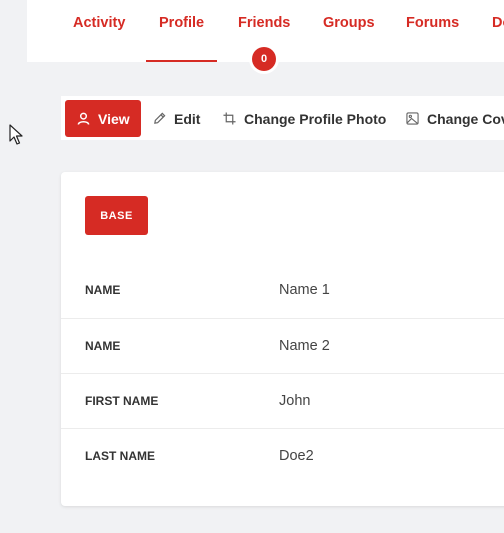  I want to click on mouse-pointer-icon, so click(16, 134).